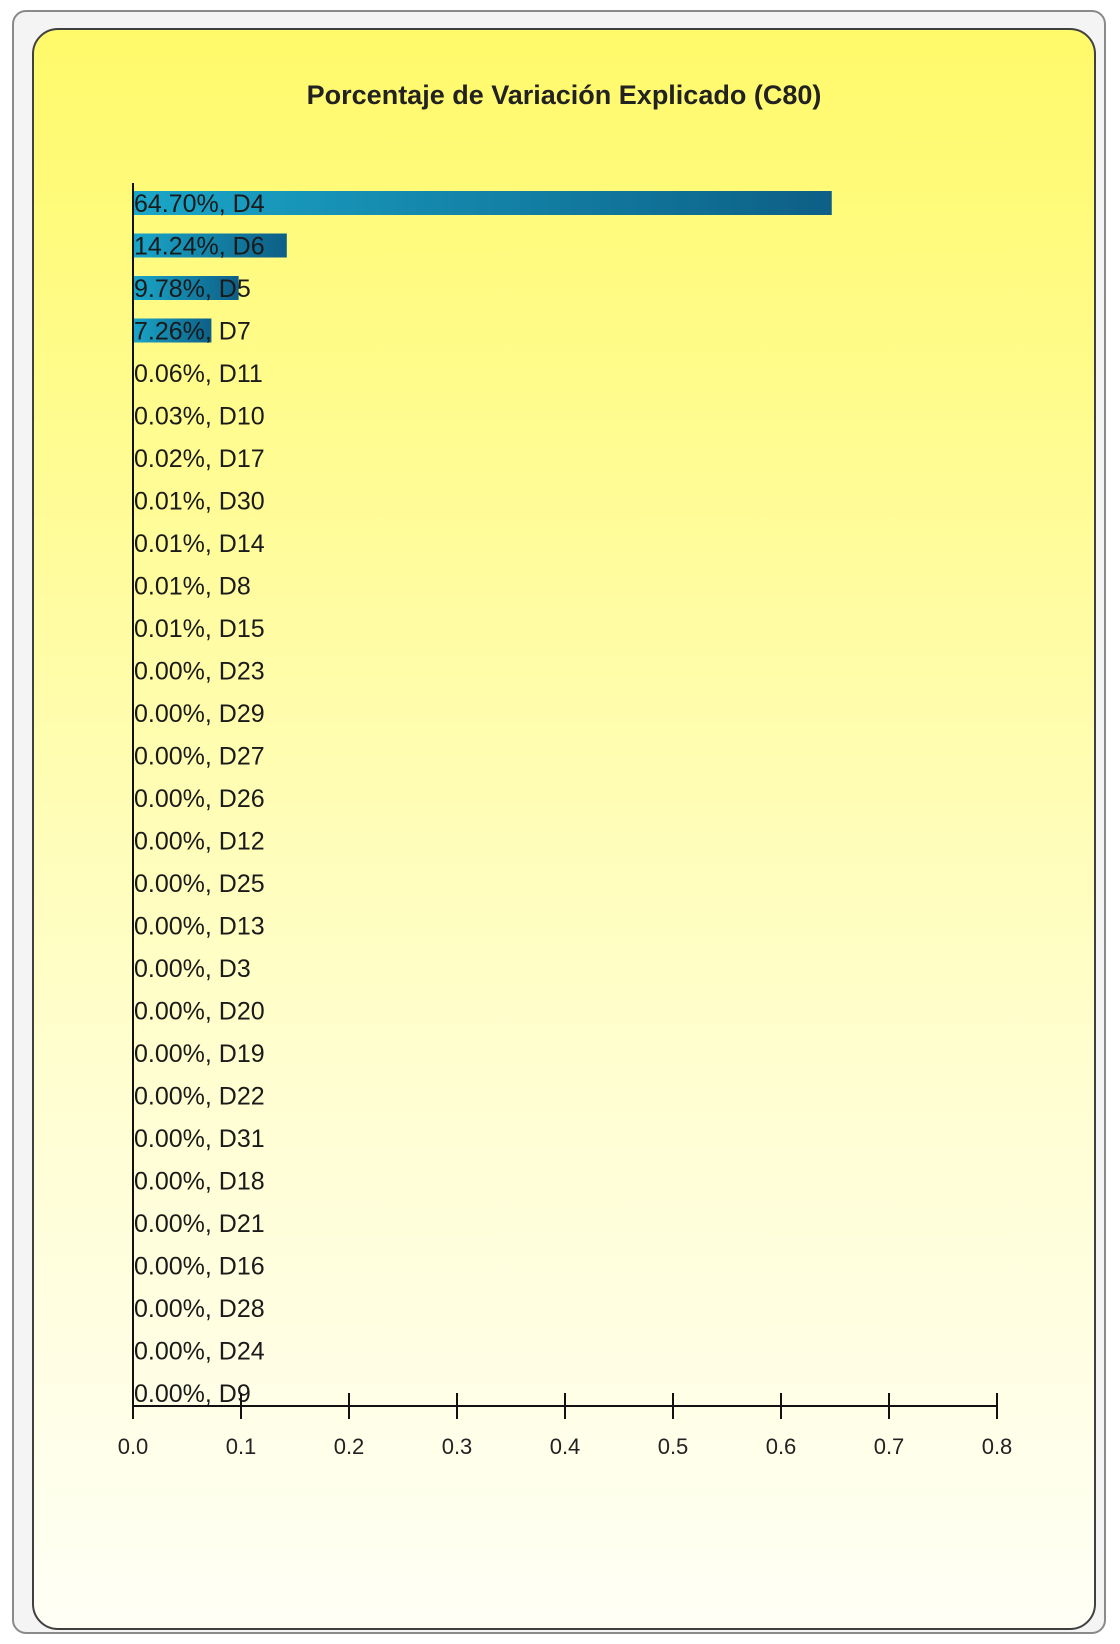 This screenshot has height=1644, width=1120. What do you see at coordinates (199, 204) in the screenshot?
I see `bar-label: 64.70%, D4` at bounding box center [199, 204].